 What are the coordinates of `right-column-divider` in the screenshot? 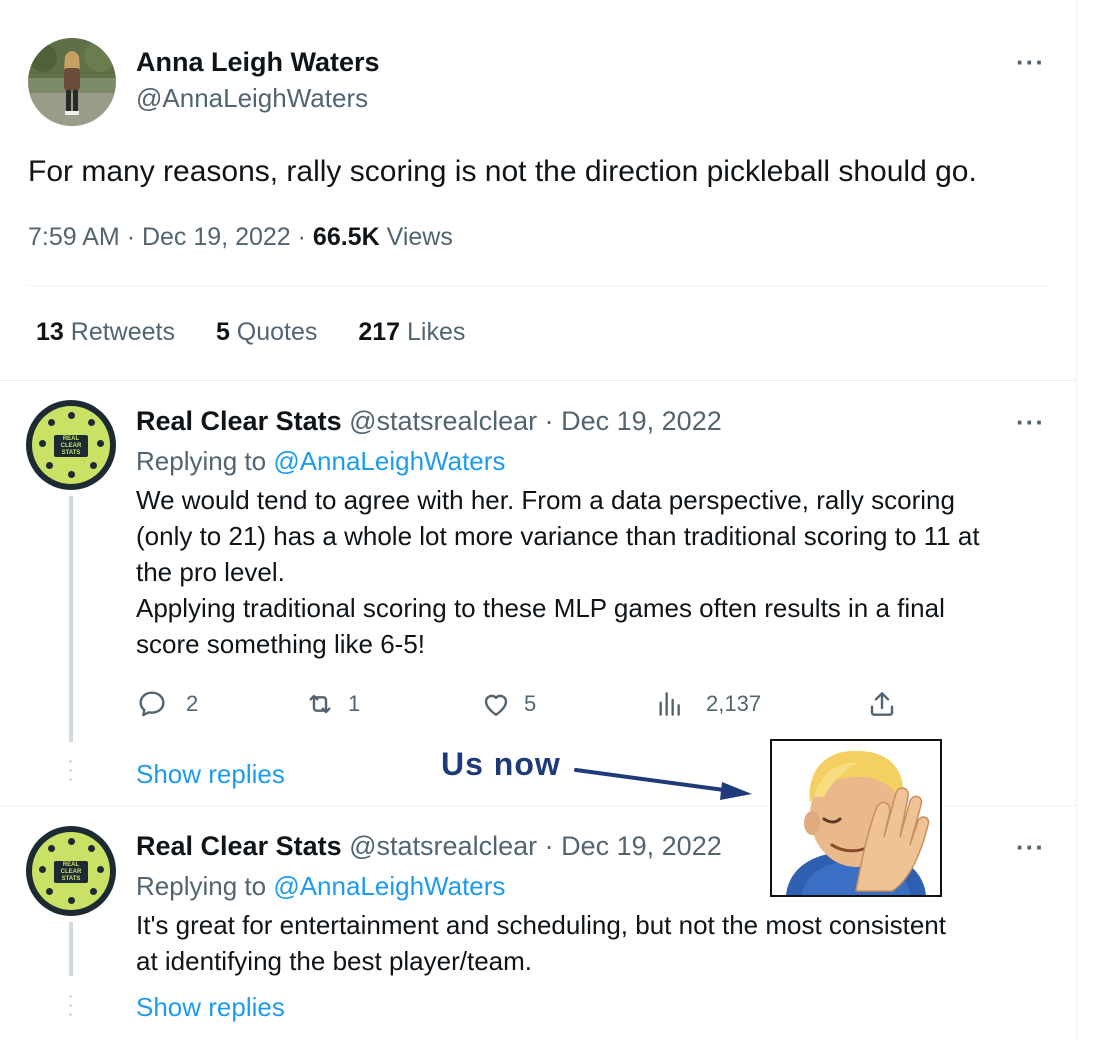 It's located at (1076, 520).